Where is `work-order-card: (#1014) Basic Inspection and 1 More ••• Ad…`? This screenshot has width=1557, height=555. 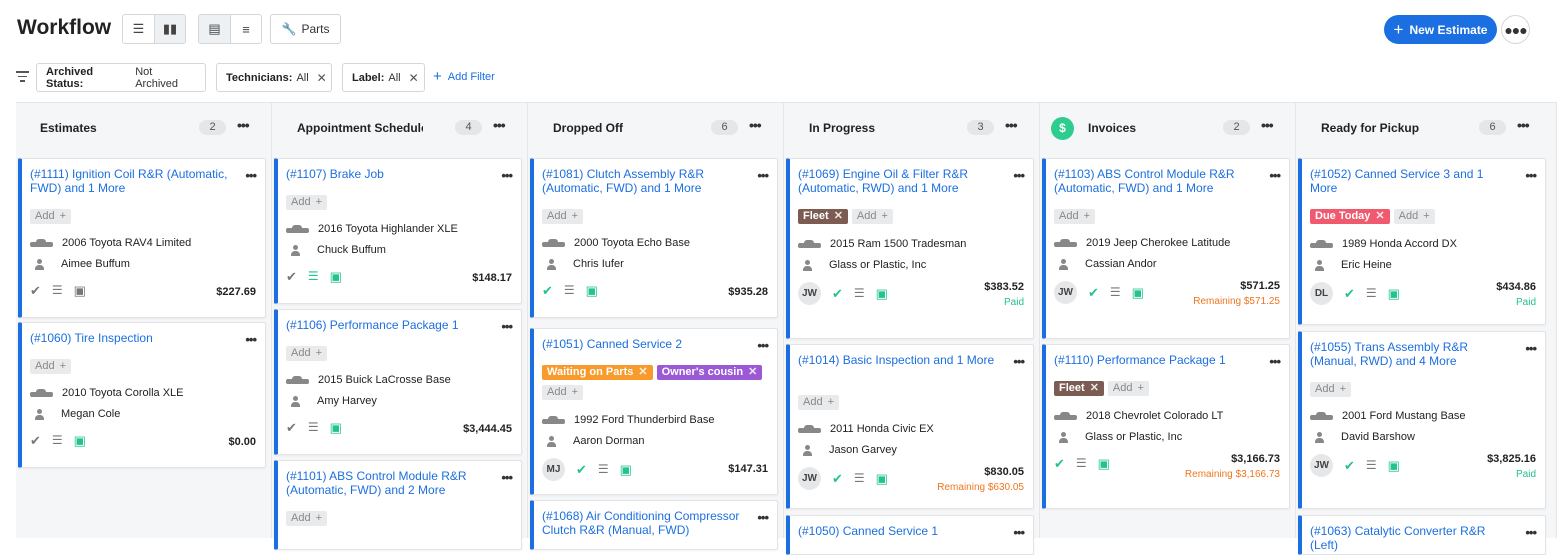
work-order-card: (#1014) Basic Inspection and 1 More ••• Ad… is located at coordinates (910, 426).